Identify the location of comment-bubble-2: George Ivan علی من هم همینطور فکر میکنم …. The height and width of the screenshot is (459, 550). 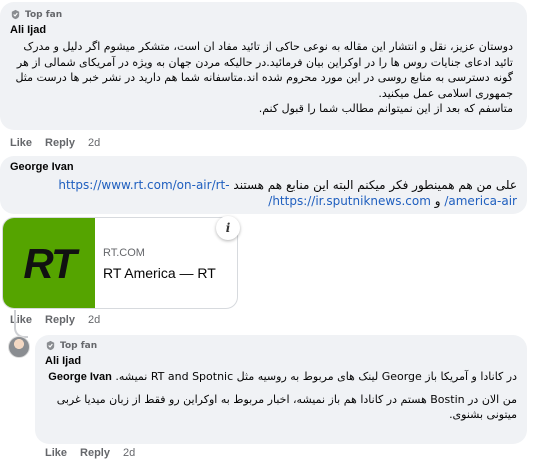
(263, 185).